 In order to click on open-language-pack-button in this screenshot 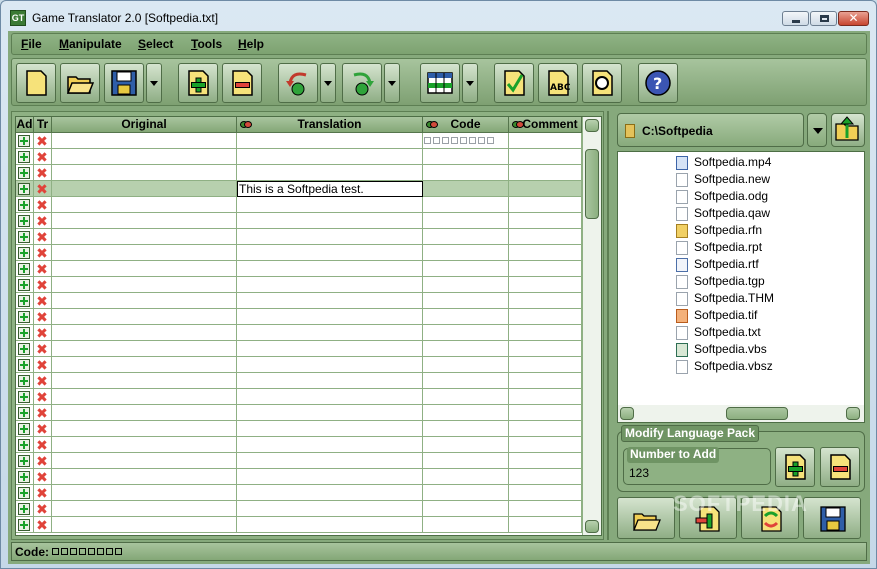, I will do `click(646, 518)`.